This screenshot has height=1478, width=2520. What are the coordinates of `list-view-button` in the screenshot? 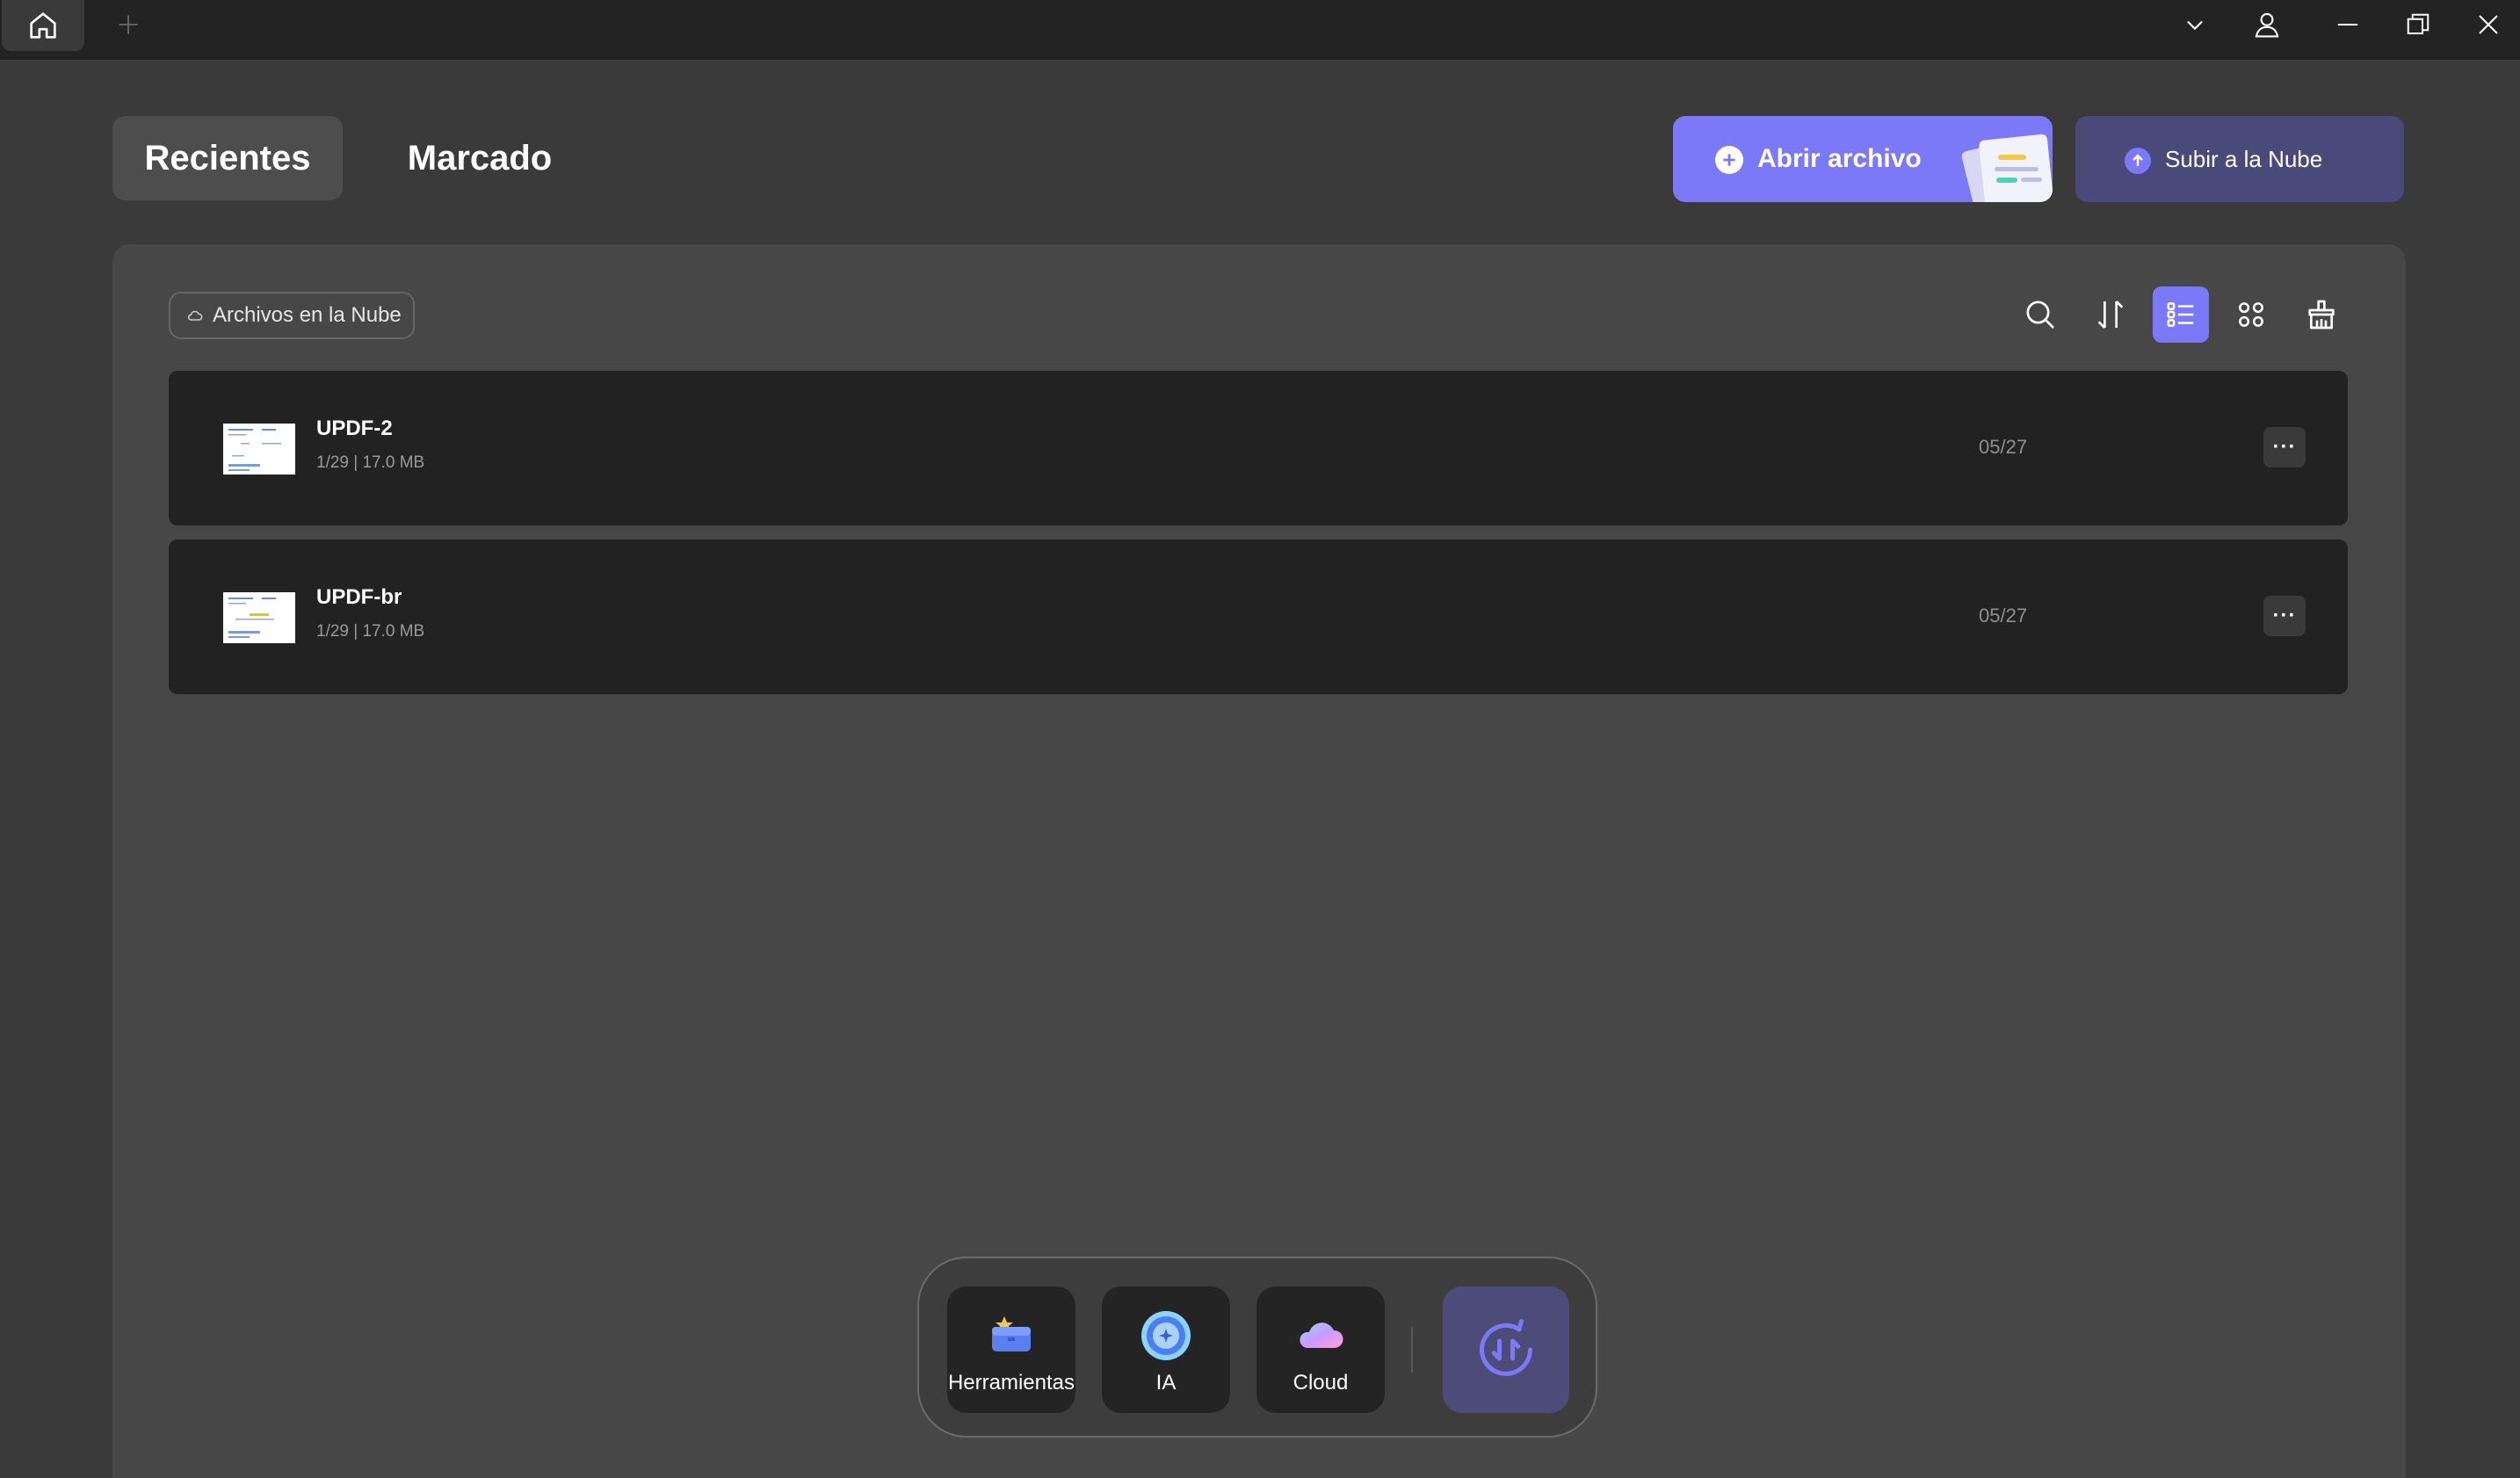 It's located at (2181, 314).